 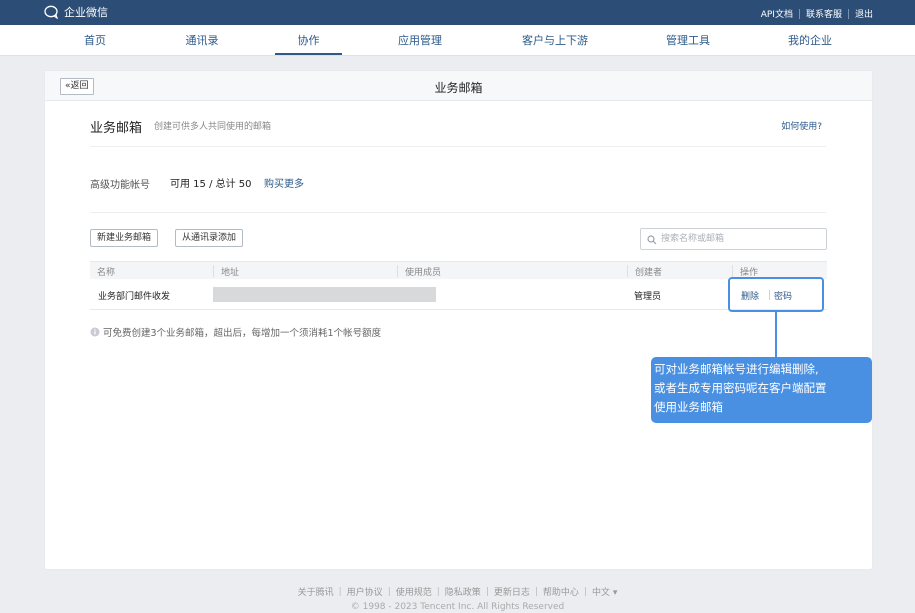 What do you see at coordinates (688, 407) in the screenshot?
I see `tooltip-line: 使用业务邮箱` at bounding box center [688, 407].